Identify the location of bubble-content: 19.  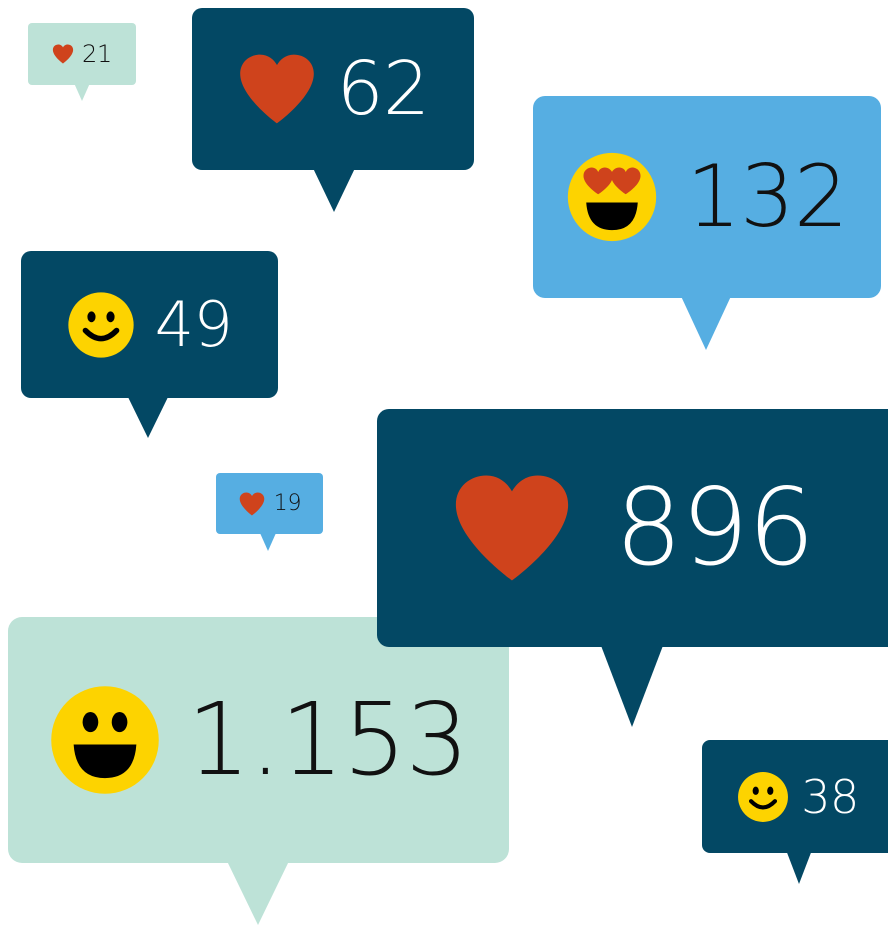
(270, 503).